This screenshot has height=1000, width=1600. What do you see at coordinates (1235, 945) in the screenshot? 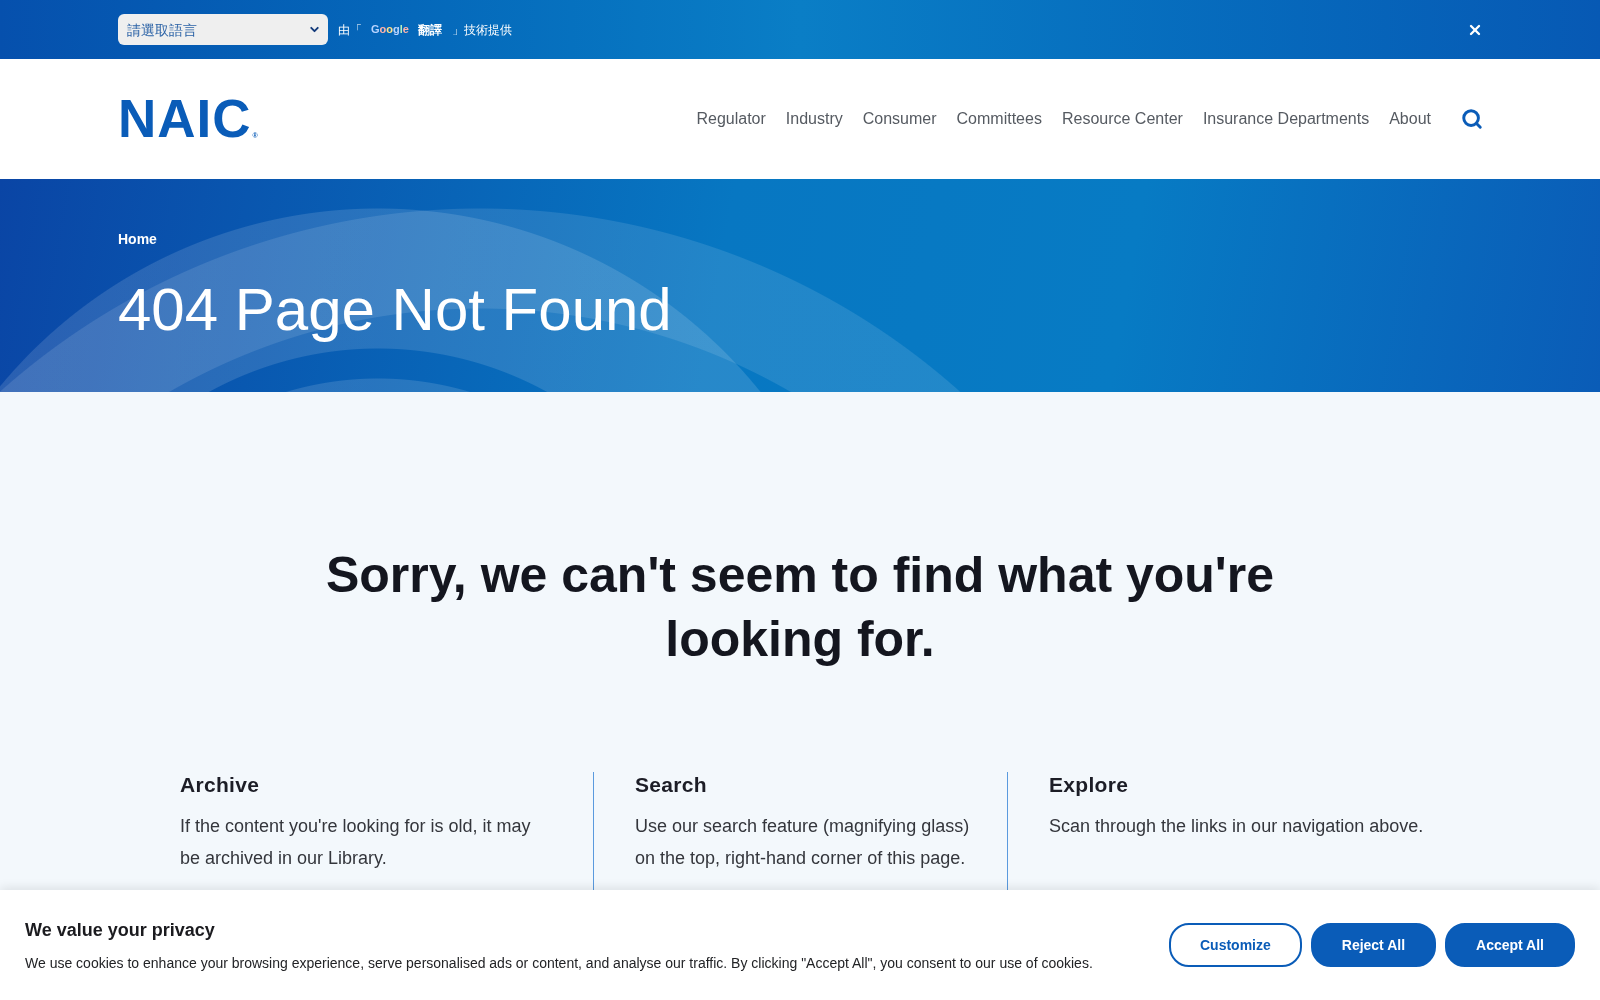
I see `cookie-button: Customize` at bounding box center [1235, 945].